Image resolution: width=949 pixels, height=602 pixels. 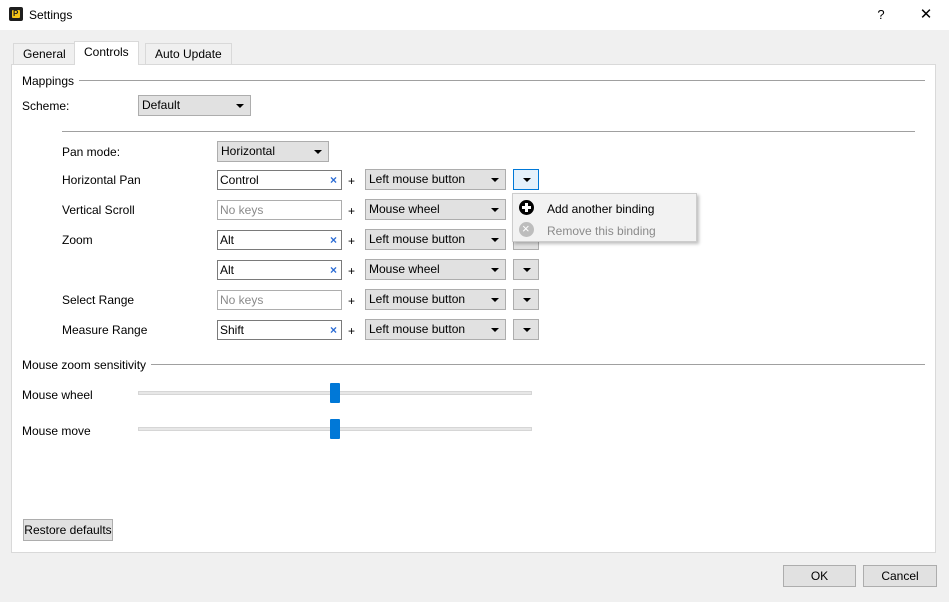 I want to click on keys-value: Control, so click(x=239, y=180).